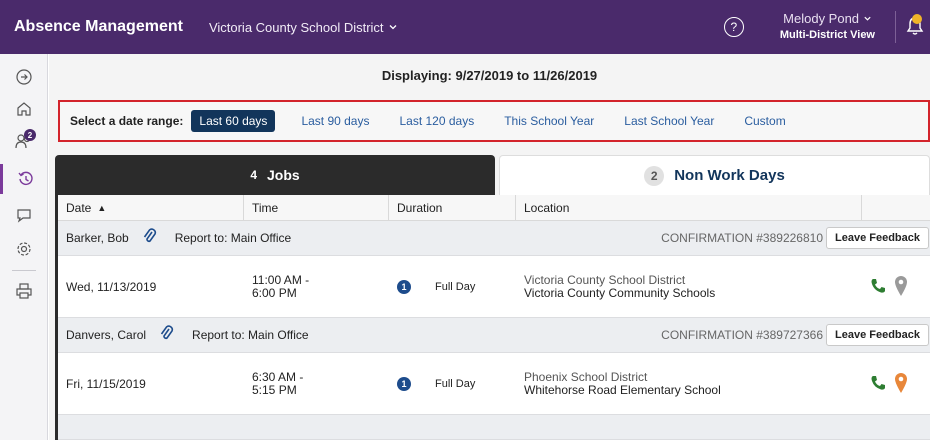 This screenshot has height=440, width=930. I want to click on notification-dot, so click(917, 19).